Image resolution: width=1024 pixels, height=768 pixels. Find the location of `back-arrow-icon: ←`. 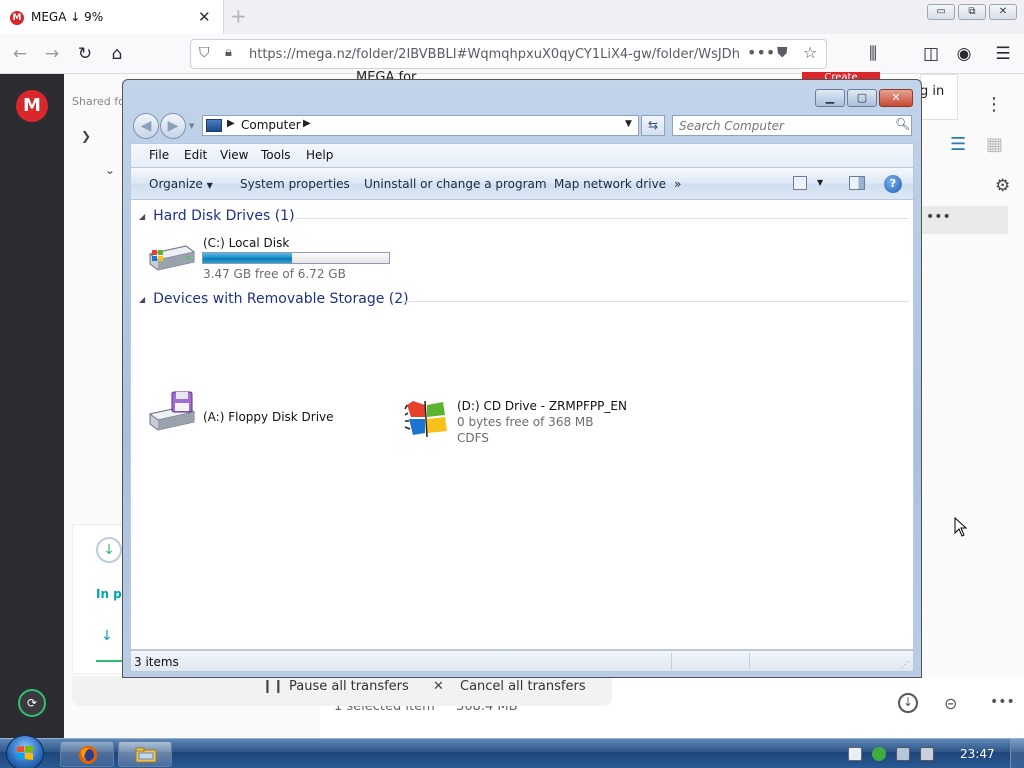

back-arrow-icon: ← is located at coordinates (20, 54).